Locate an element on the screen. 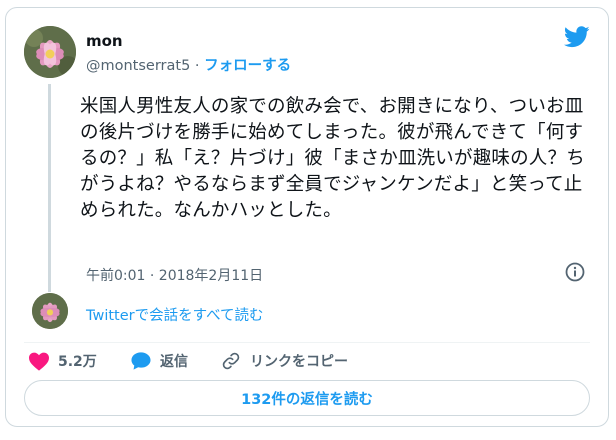 The width and height of the screenshot is (616, 440). avatar-small is located at coordinates (50, 311).